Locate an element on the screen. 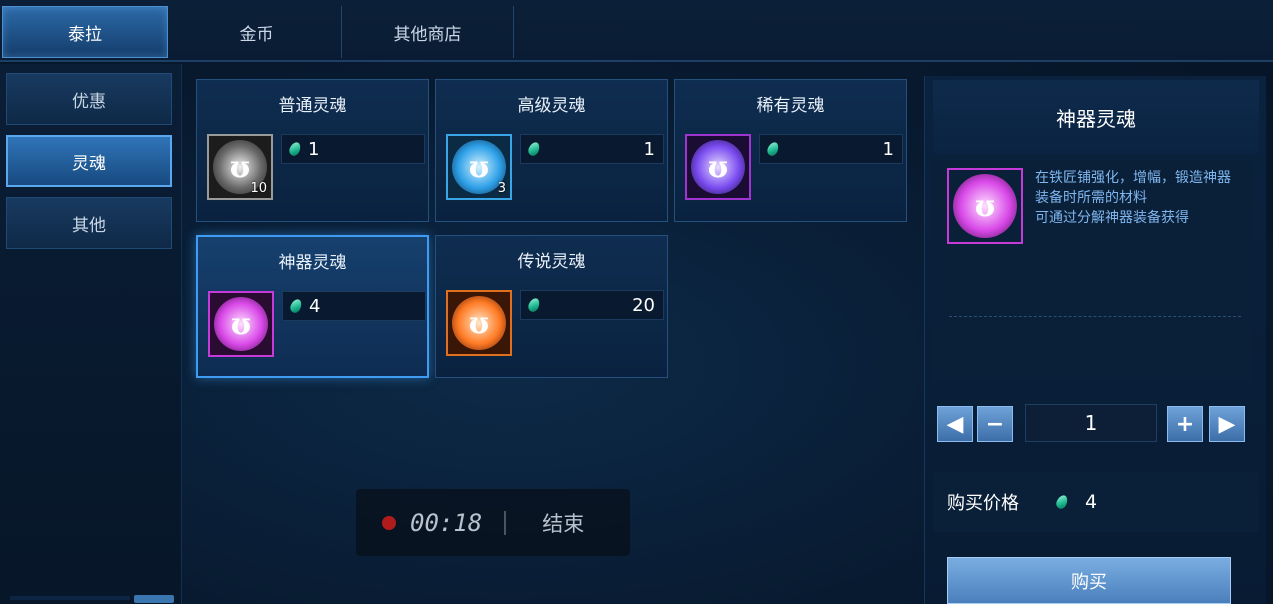  plus-icon: + is located at coordinates (1185, 424).